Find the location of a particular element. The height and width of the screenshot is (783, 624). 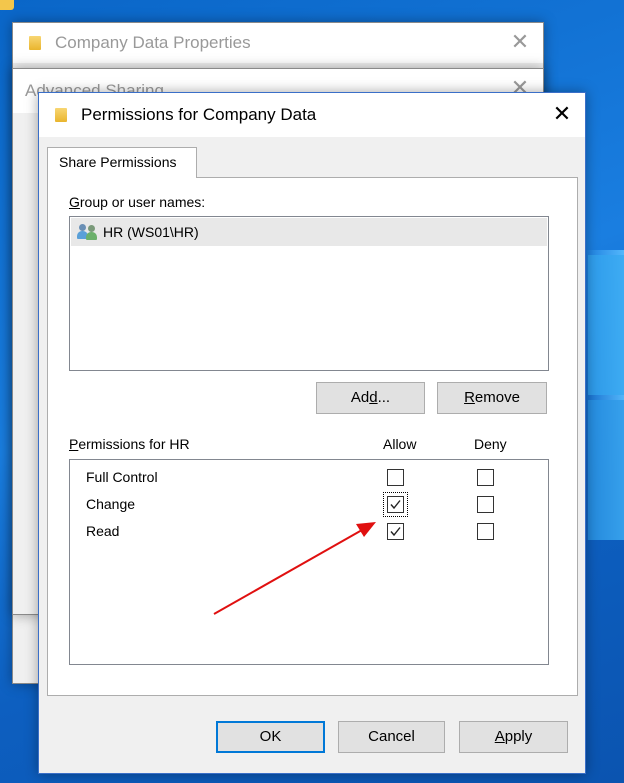

tab-share-permissions: Share Permissions is located at coordinates (122, 162).